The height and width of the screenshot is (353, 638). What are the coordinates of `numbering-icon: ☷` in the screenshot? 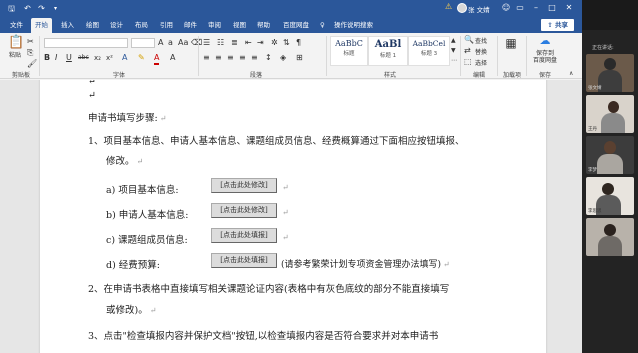 It's located at (220, 43).